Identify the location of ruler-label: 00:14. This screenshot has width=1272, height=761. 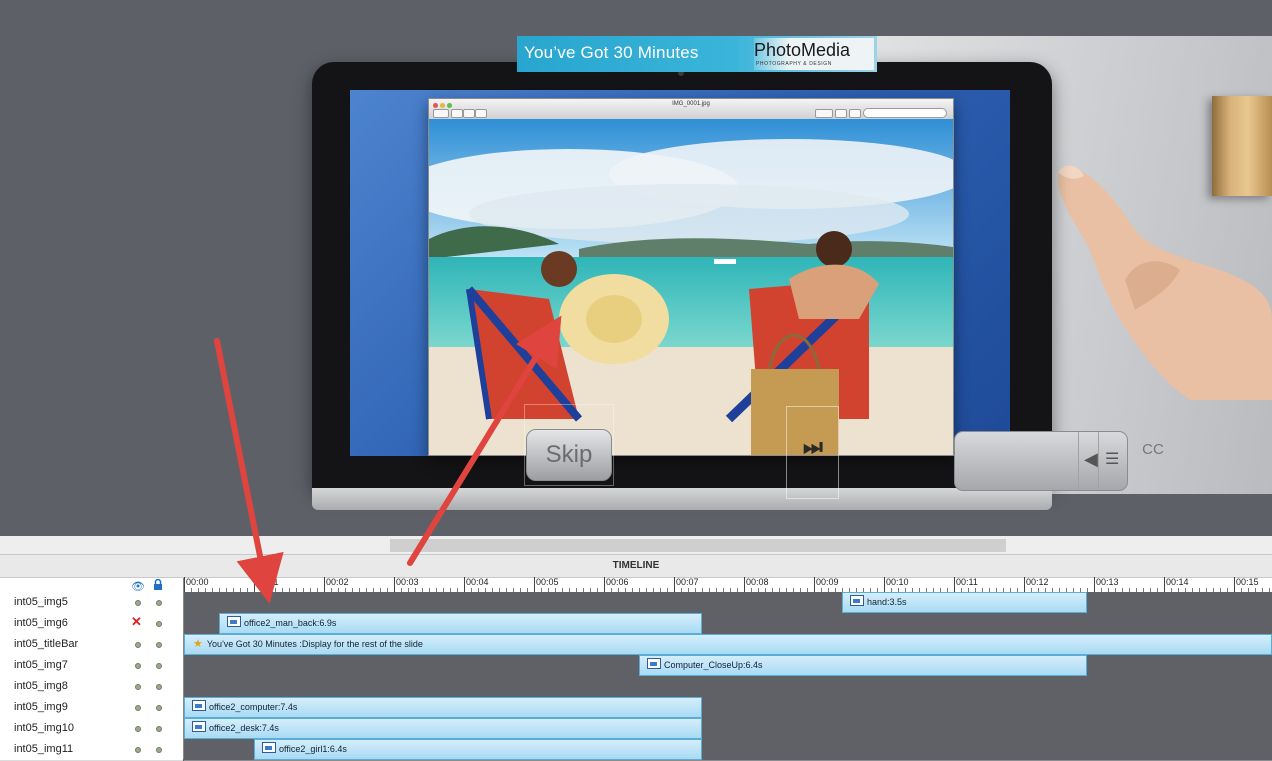
(1177, 582).